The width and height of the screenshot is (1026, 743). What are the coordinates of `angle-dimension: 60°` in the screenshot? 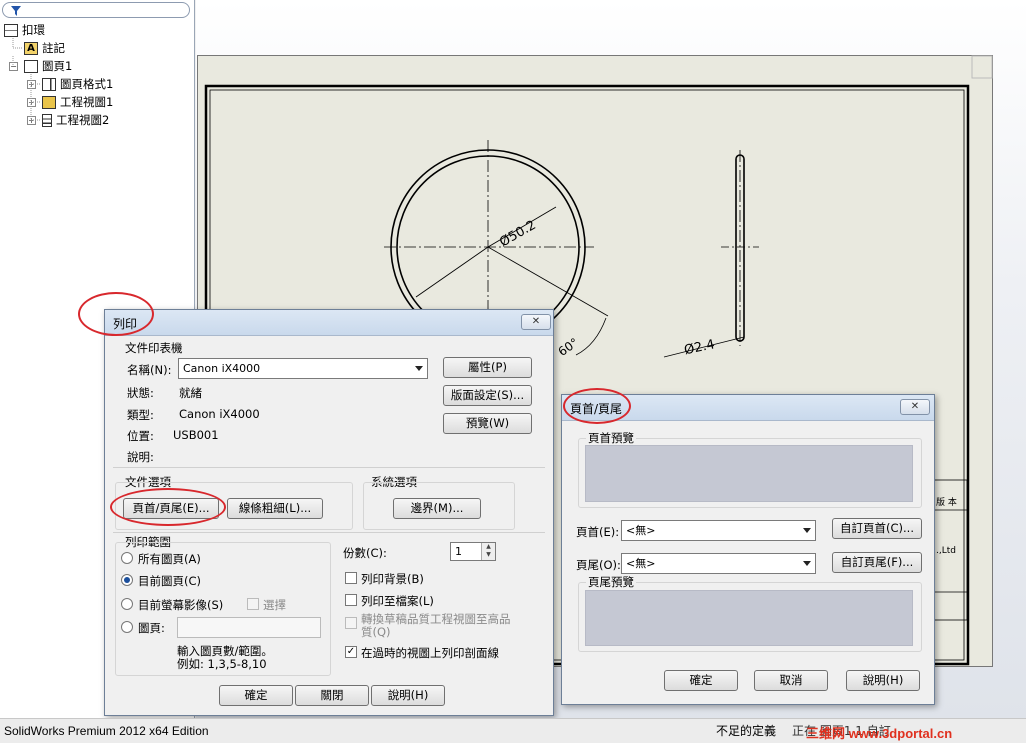 It's located at (568, 347).